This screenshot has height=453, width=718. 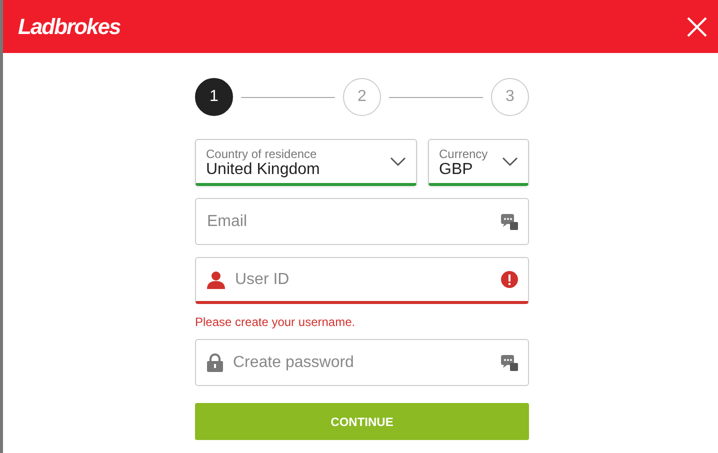 What do you see at coordinates (697, 27) in the screenshot?
I see `close-icon` at bounding box center [697, 27].